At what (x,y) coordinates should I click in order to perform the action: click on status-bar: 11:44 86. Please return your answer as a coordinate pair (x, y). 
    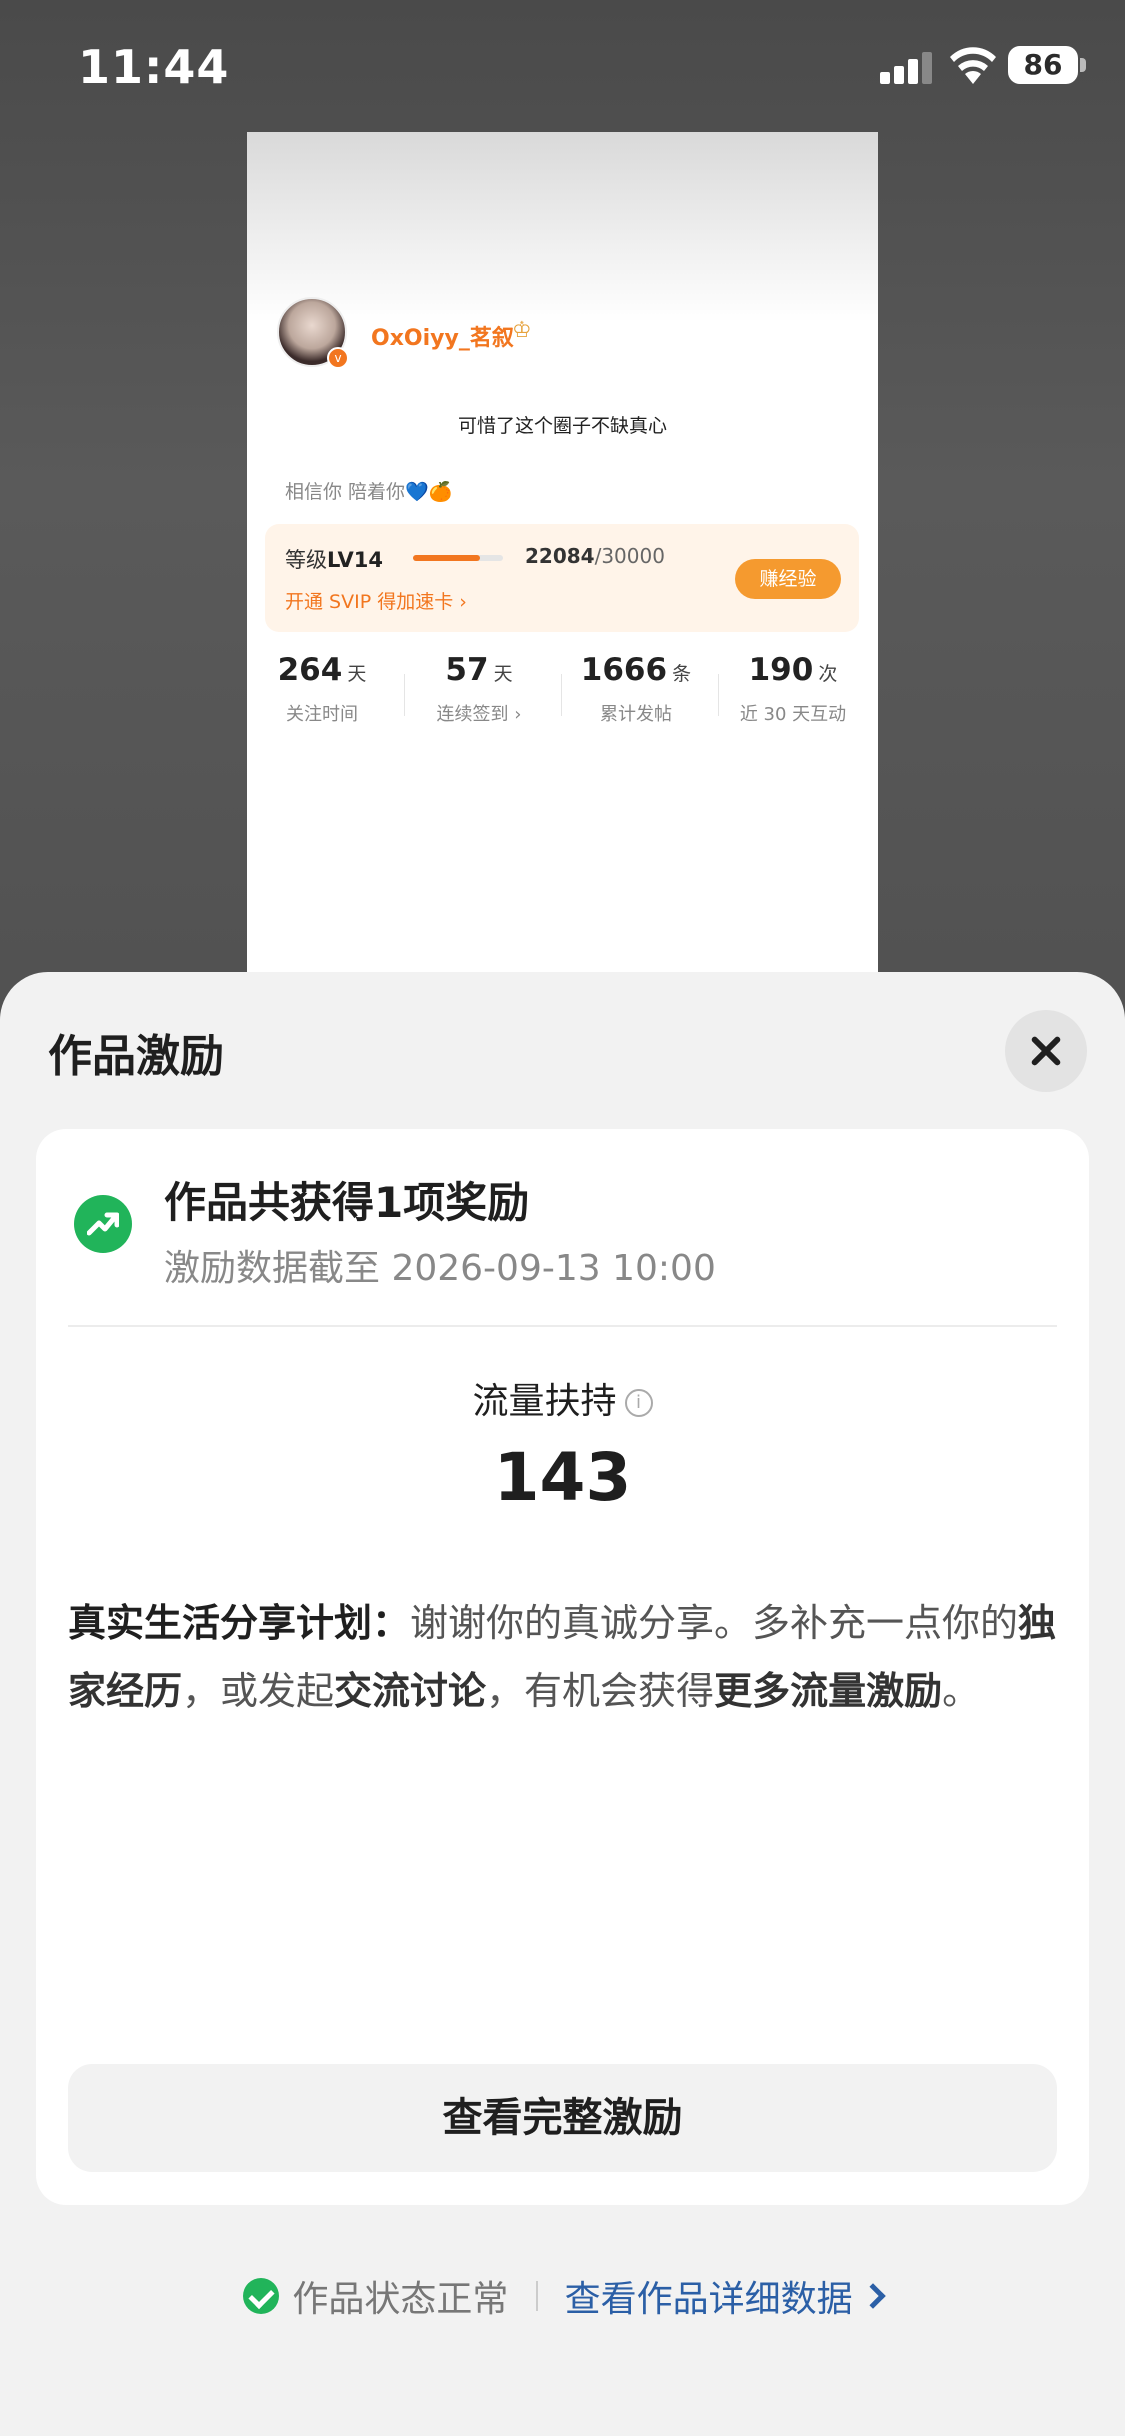
    Looking at the image, I should click on (562, 65).